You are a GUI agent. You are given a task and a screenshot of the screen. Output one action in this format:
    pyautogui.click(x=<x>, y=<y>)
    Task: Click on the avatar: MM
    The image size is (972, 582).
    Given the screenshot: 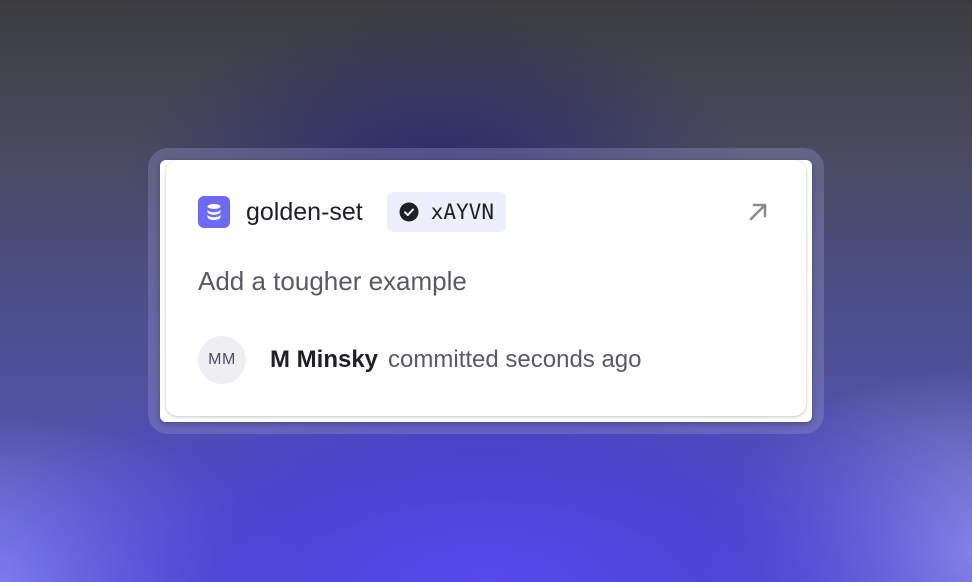 What is the action you would take?
    pyautogui.click(x=222, y=360)
    